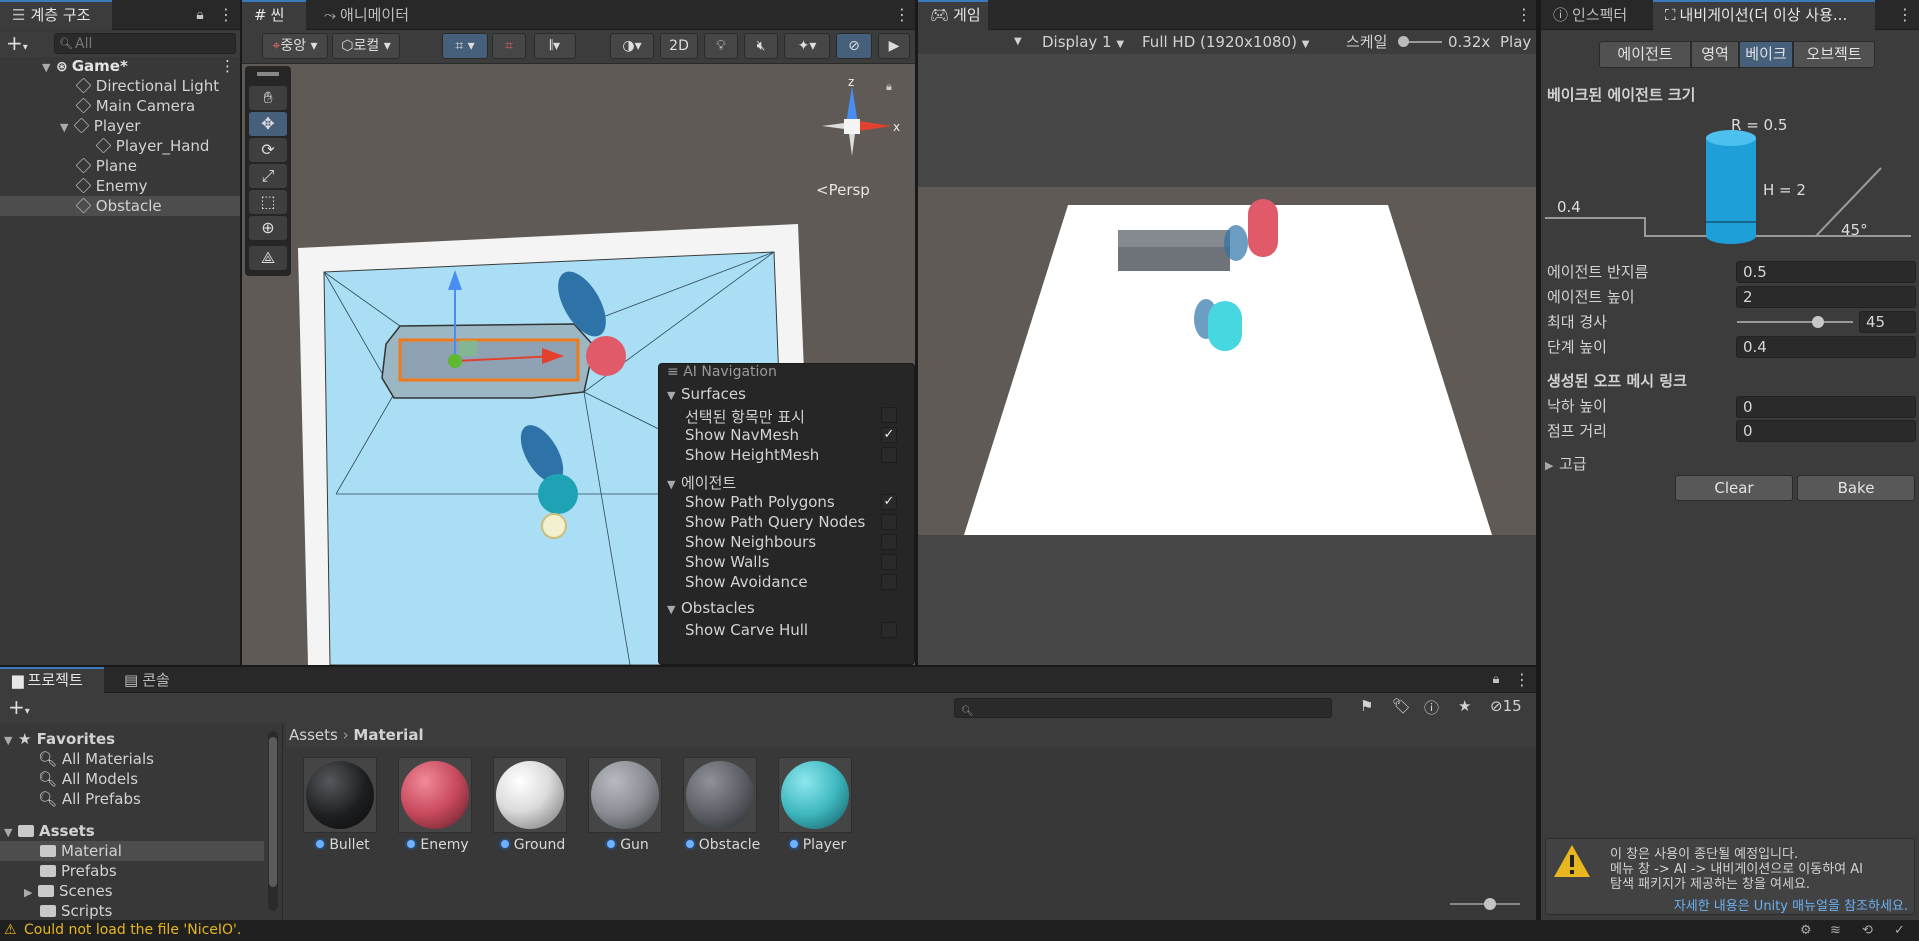 This screenshot has height=941, width=1919. Describe the element at coordinates (1225, 43) in the screenshot. I see `resolution-dropdown: Full HD (1920x1080) ▼` at that location.